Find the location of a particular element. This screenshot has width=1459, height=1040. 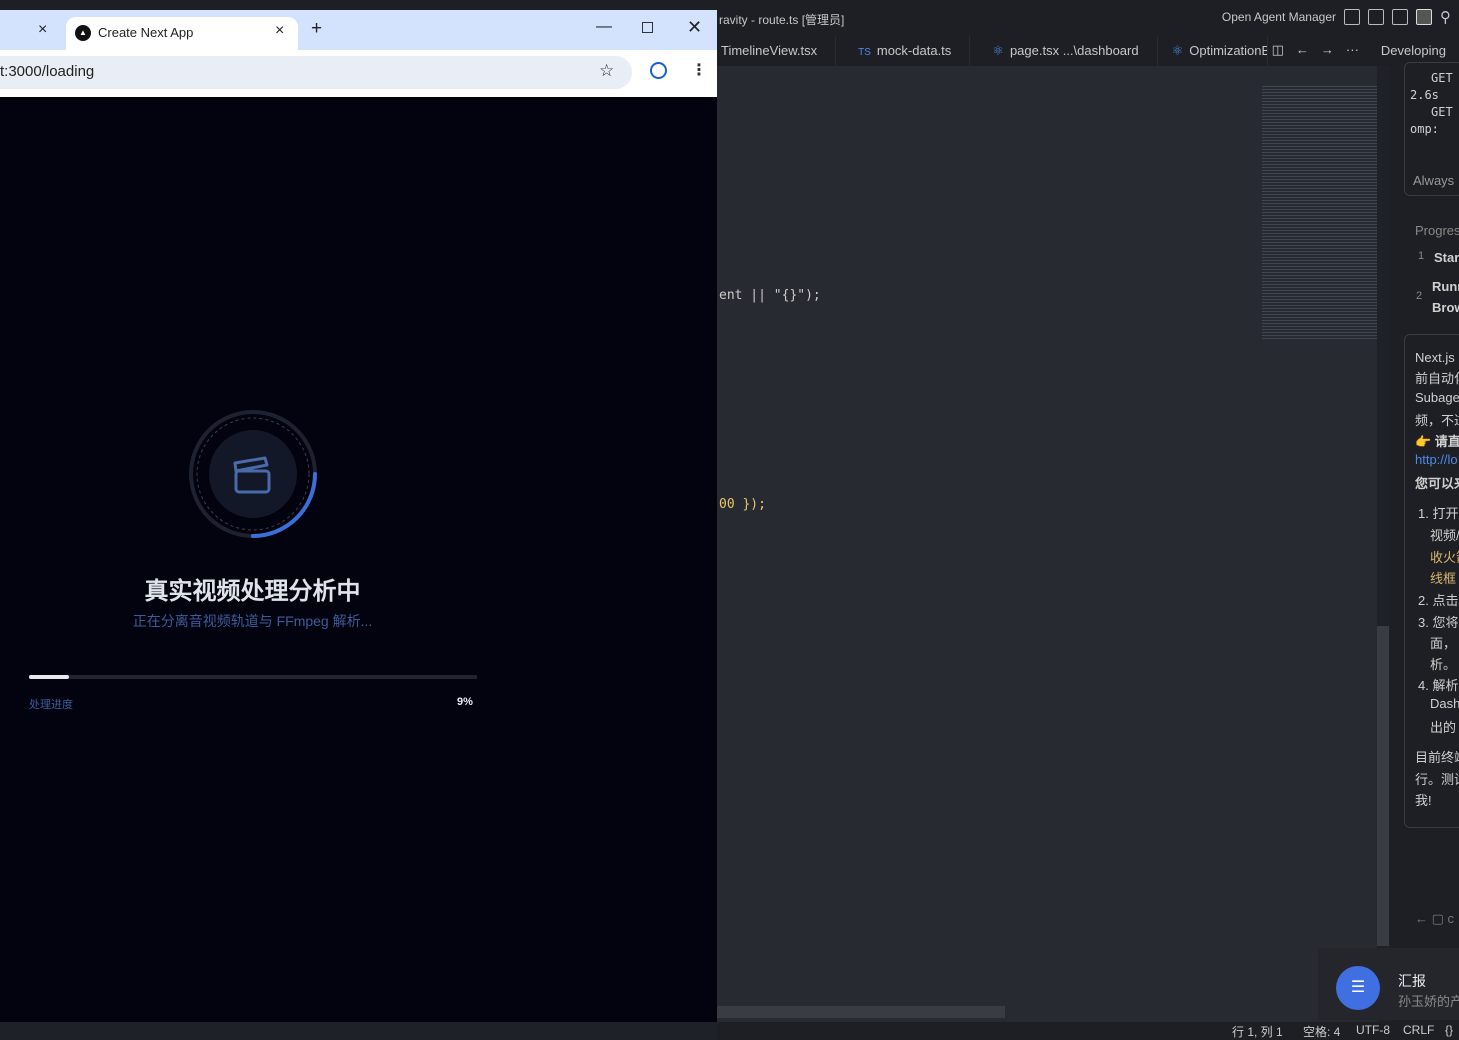

encoding: UTF-8 is located at coordinates (1373, 1030).